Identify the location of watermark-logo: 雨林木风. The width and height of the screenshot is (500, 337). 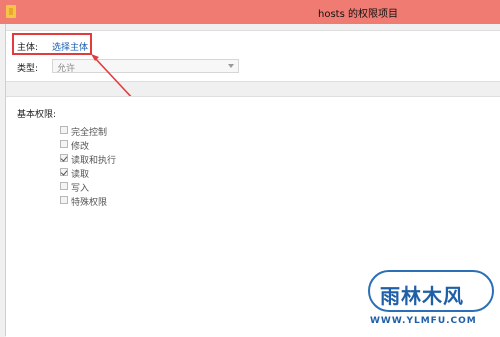
(431, 291).